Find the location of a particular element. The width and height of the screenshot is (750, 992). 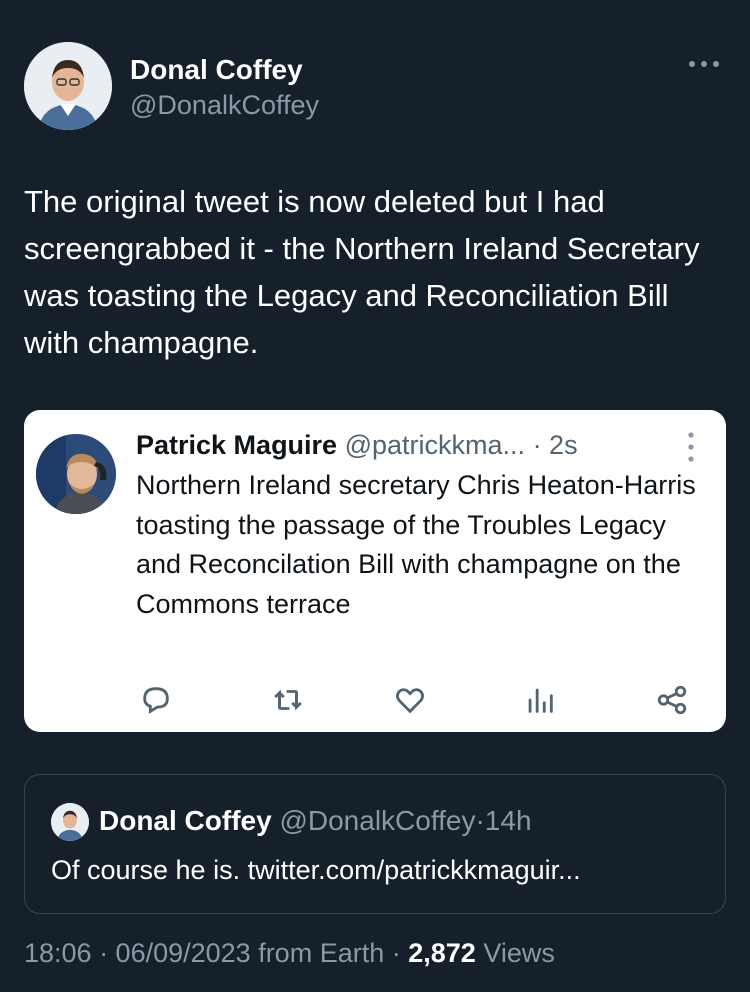

views-count: 2,872 is located at coordinates (442, 953).